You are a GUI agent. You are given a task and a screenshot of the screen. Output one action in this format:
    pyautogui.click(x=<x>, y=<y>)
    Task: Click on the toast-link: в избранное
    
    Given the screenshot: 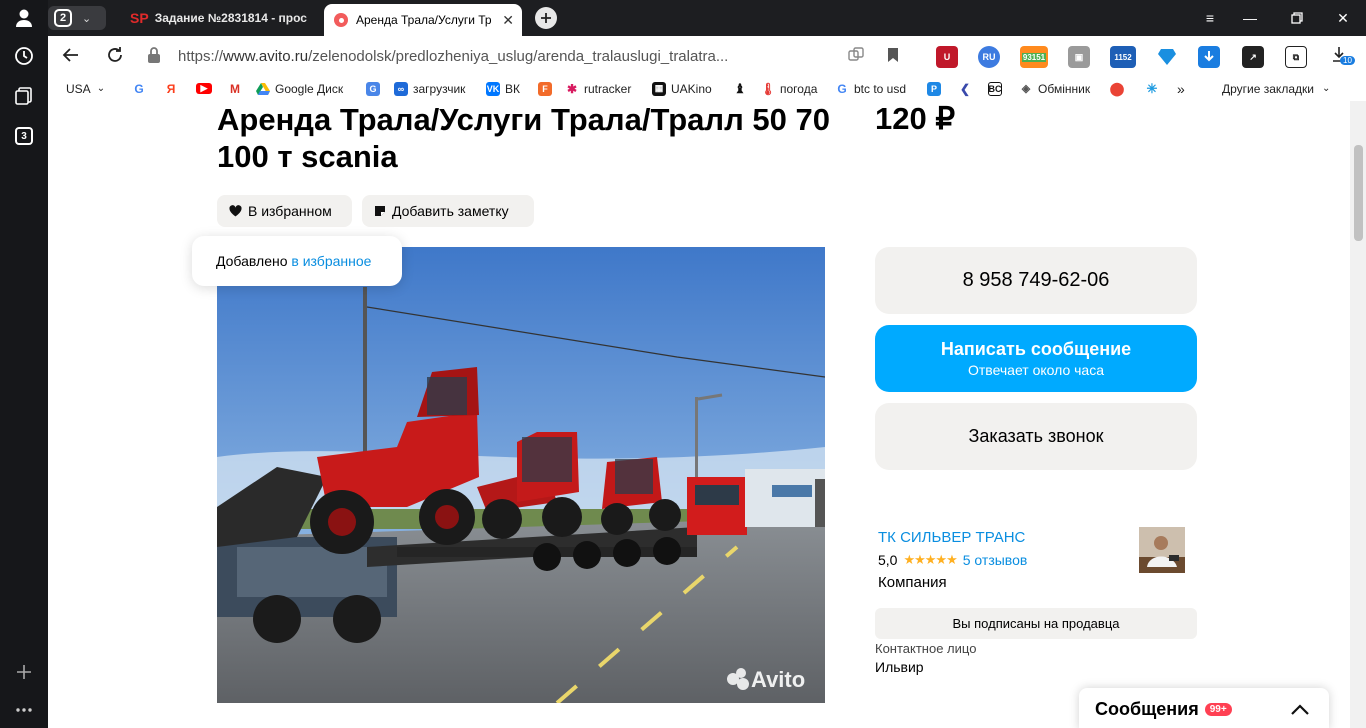 What is the action you would take?
    pyautogui.click(x=331, y=261)
    